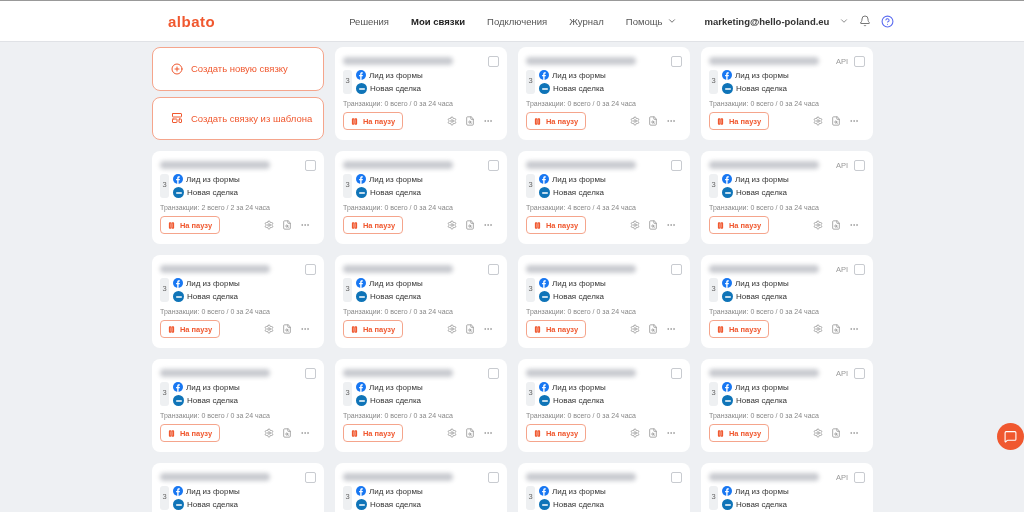  What do you see at coordinates (192, 21) in the screenshot?
I see `logo: albato` at bounding box center [192, 21].